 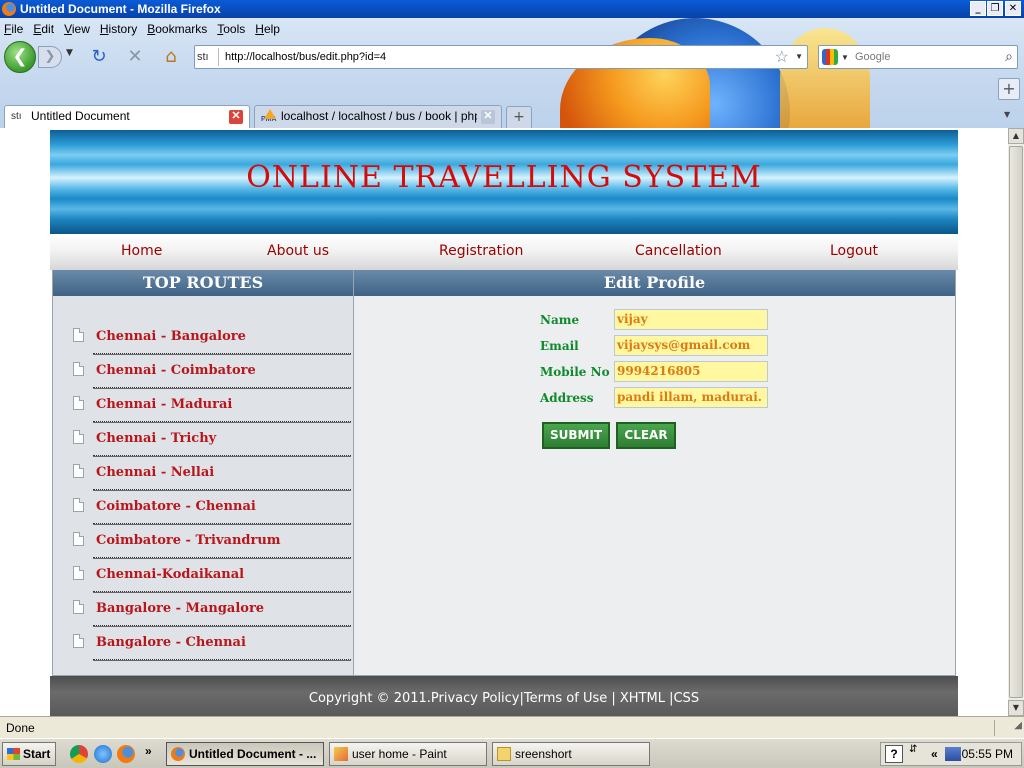 What do you see at coordinates (120, 9) in the screenshot?
I see `window-title: Untitled Document - Mozilla Firefox` at bounding box center [120, 9].